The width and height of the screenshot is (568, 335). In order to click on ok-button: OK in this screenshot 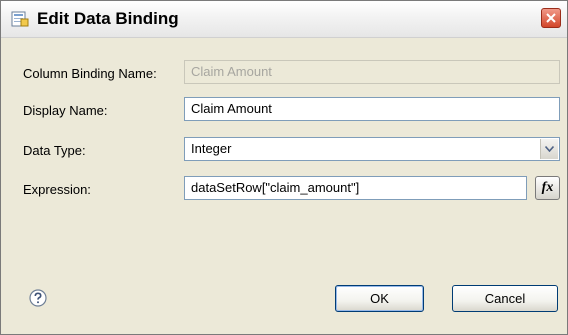, I will do `click(379, 298)`.